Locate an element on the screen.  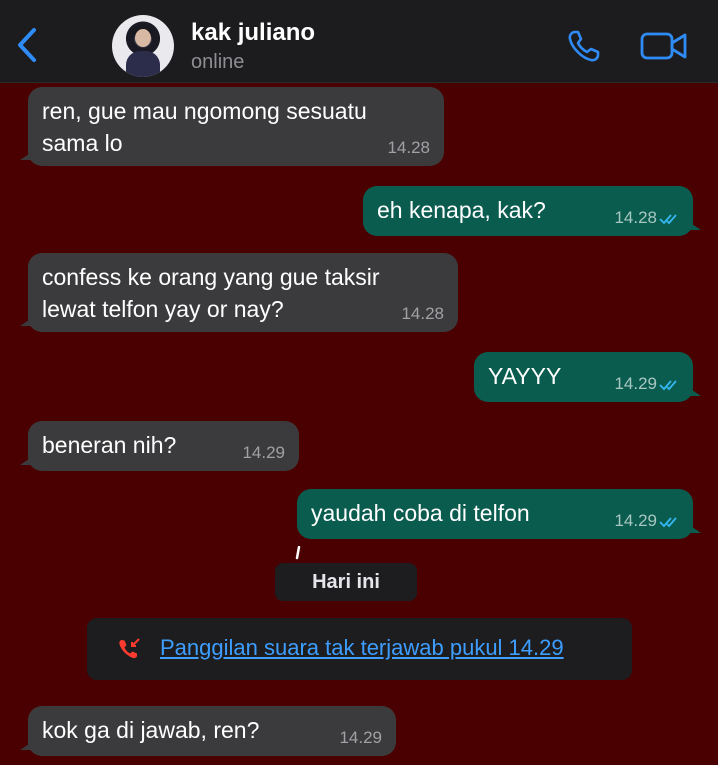
message-text-line-2: lewat telfon yay or nay? is located at coordinates (163, 309).